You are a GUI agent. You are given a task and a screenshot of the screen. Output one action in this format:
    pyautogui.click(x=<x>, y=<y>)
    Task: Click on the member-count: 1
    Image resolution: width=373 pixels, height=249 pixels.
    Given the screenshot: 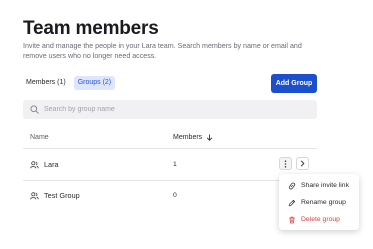 What is the action you would take?
    pyautogui.click(x=175, y=164)
    